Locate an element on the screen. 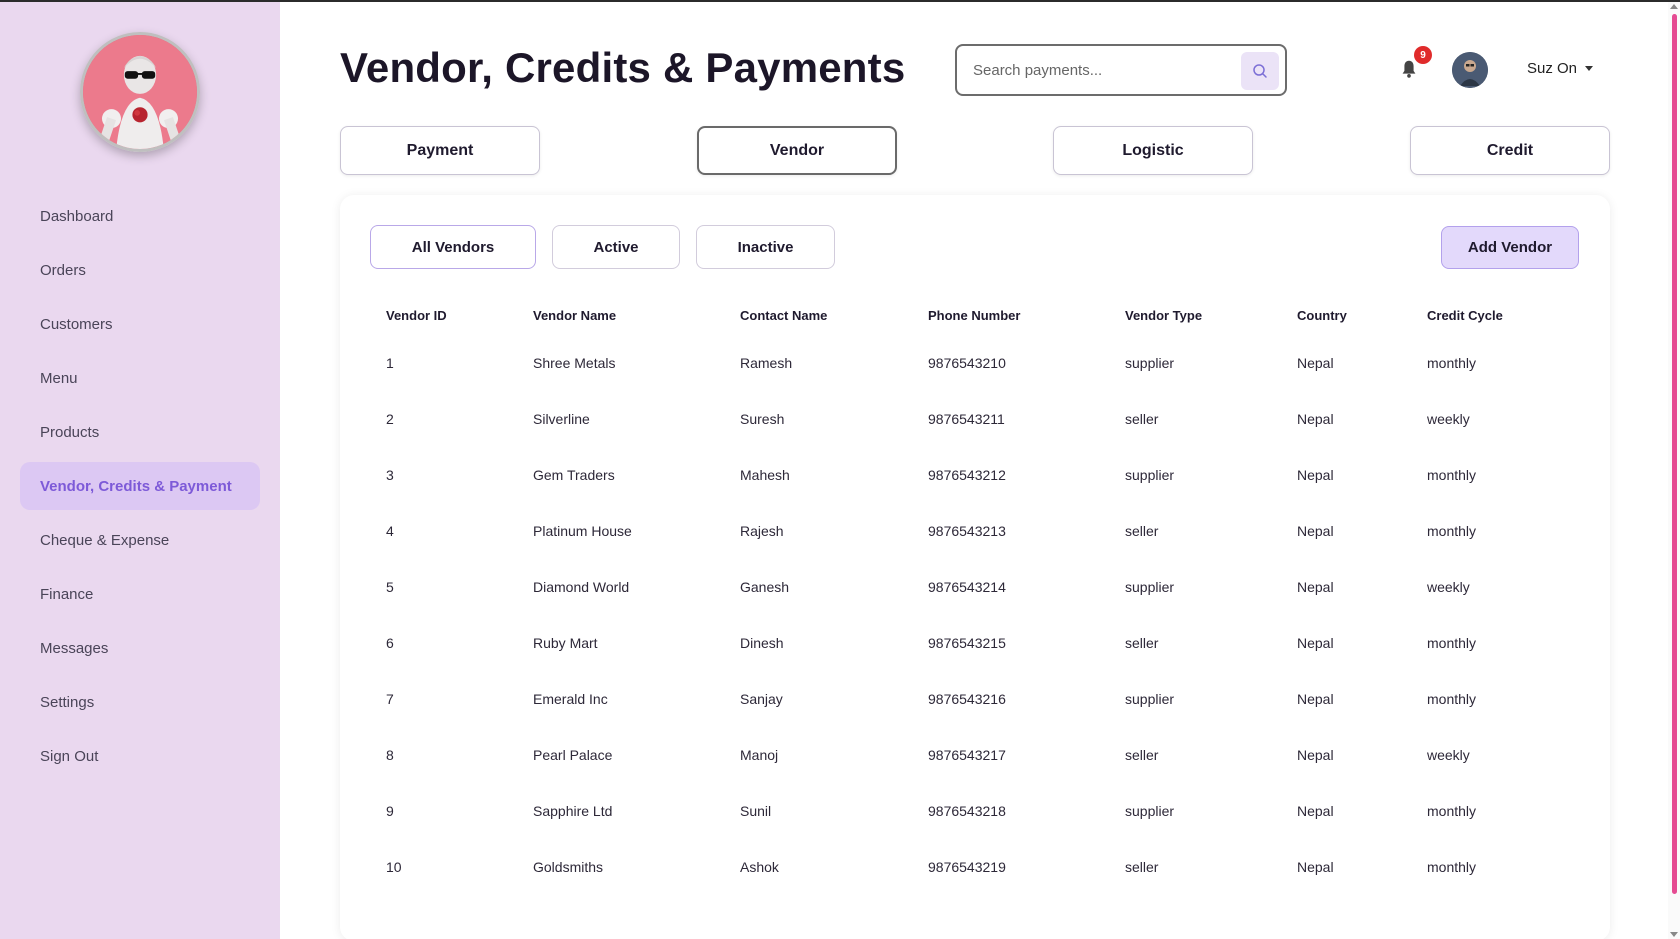  logo-statue-icon is located at coordinates (140, 92).